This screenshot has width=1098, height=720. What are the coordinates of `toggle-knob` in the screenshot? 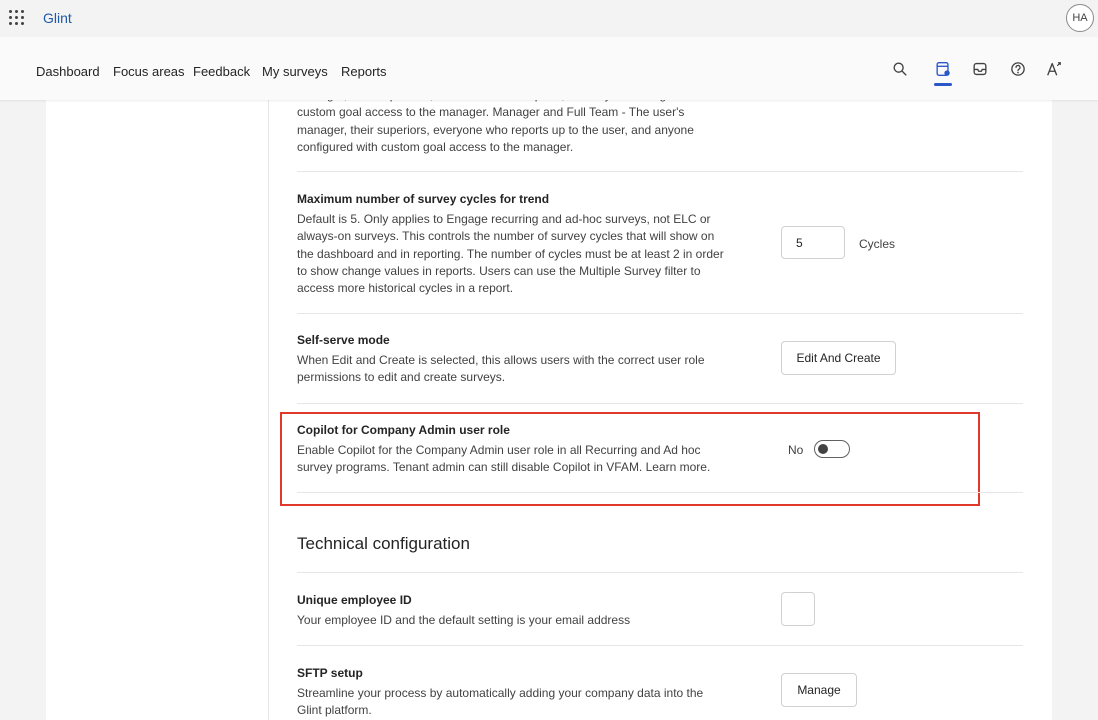 It's located at (823, 449).